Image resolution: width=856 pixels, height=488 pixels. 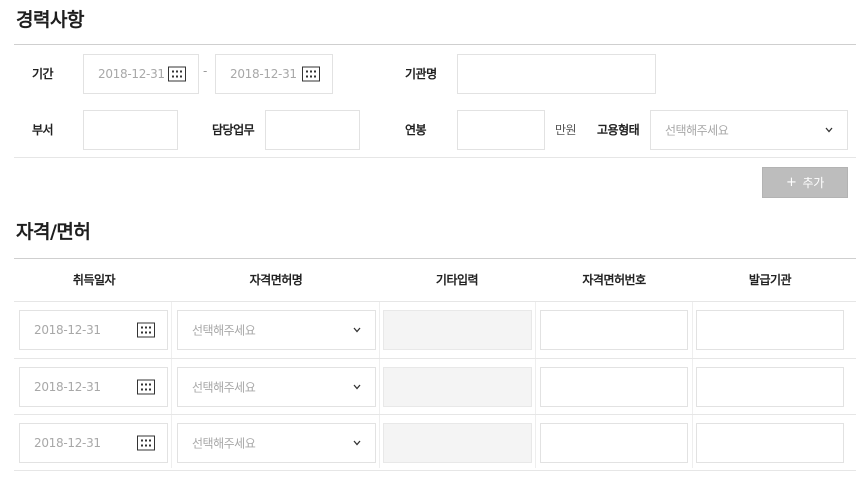 What do you see at coordinates (43, 130) in the screenshot?
I see `dept-label: 부서` at bounding box center [43, 130].